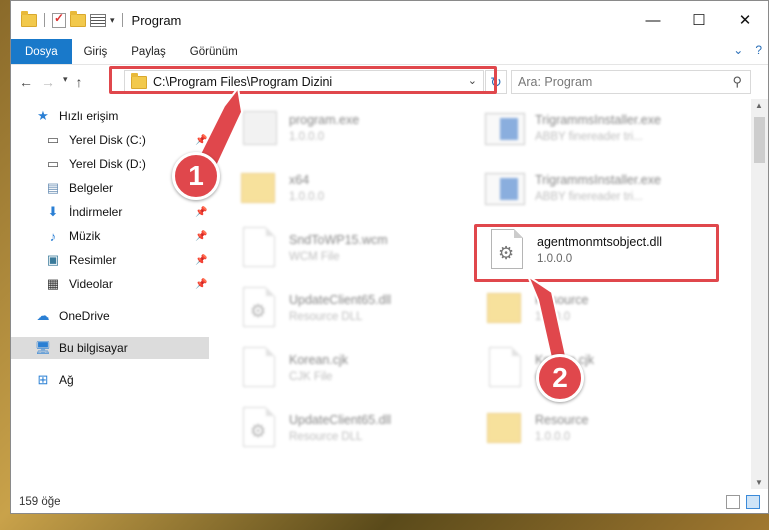 The width and height of the screenshot is (769, 530). Describe the element at coordinates (359, 131) in the screenshot. I see `file-item: program.exe 1.0.0.0` at that location.